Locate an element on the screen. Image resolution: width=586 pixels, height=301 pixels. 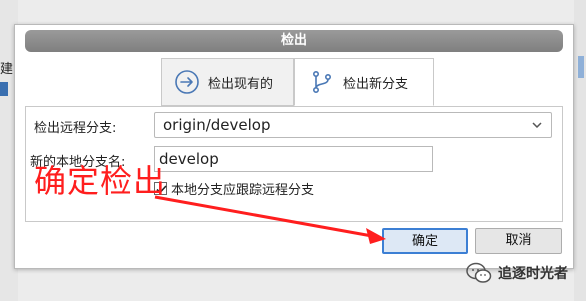
watermark: 追逐时光者 is located at coordinates (517, 273).